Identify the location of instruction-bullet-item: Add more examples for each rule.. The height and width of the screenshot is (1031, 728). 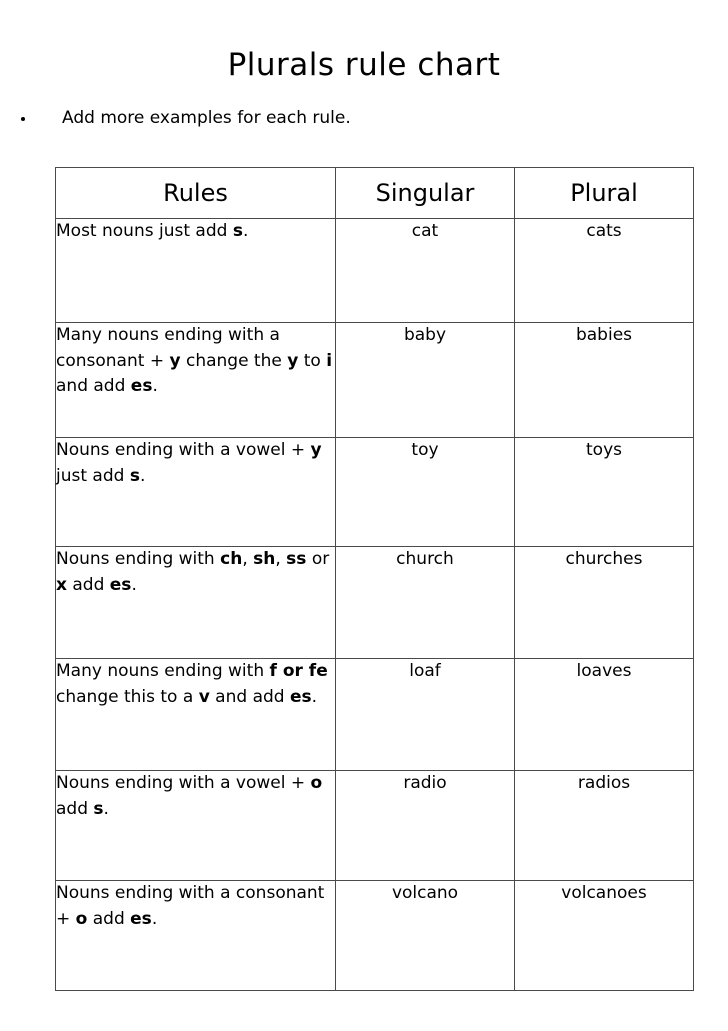
(318, 119).